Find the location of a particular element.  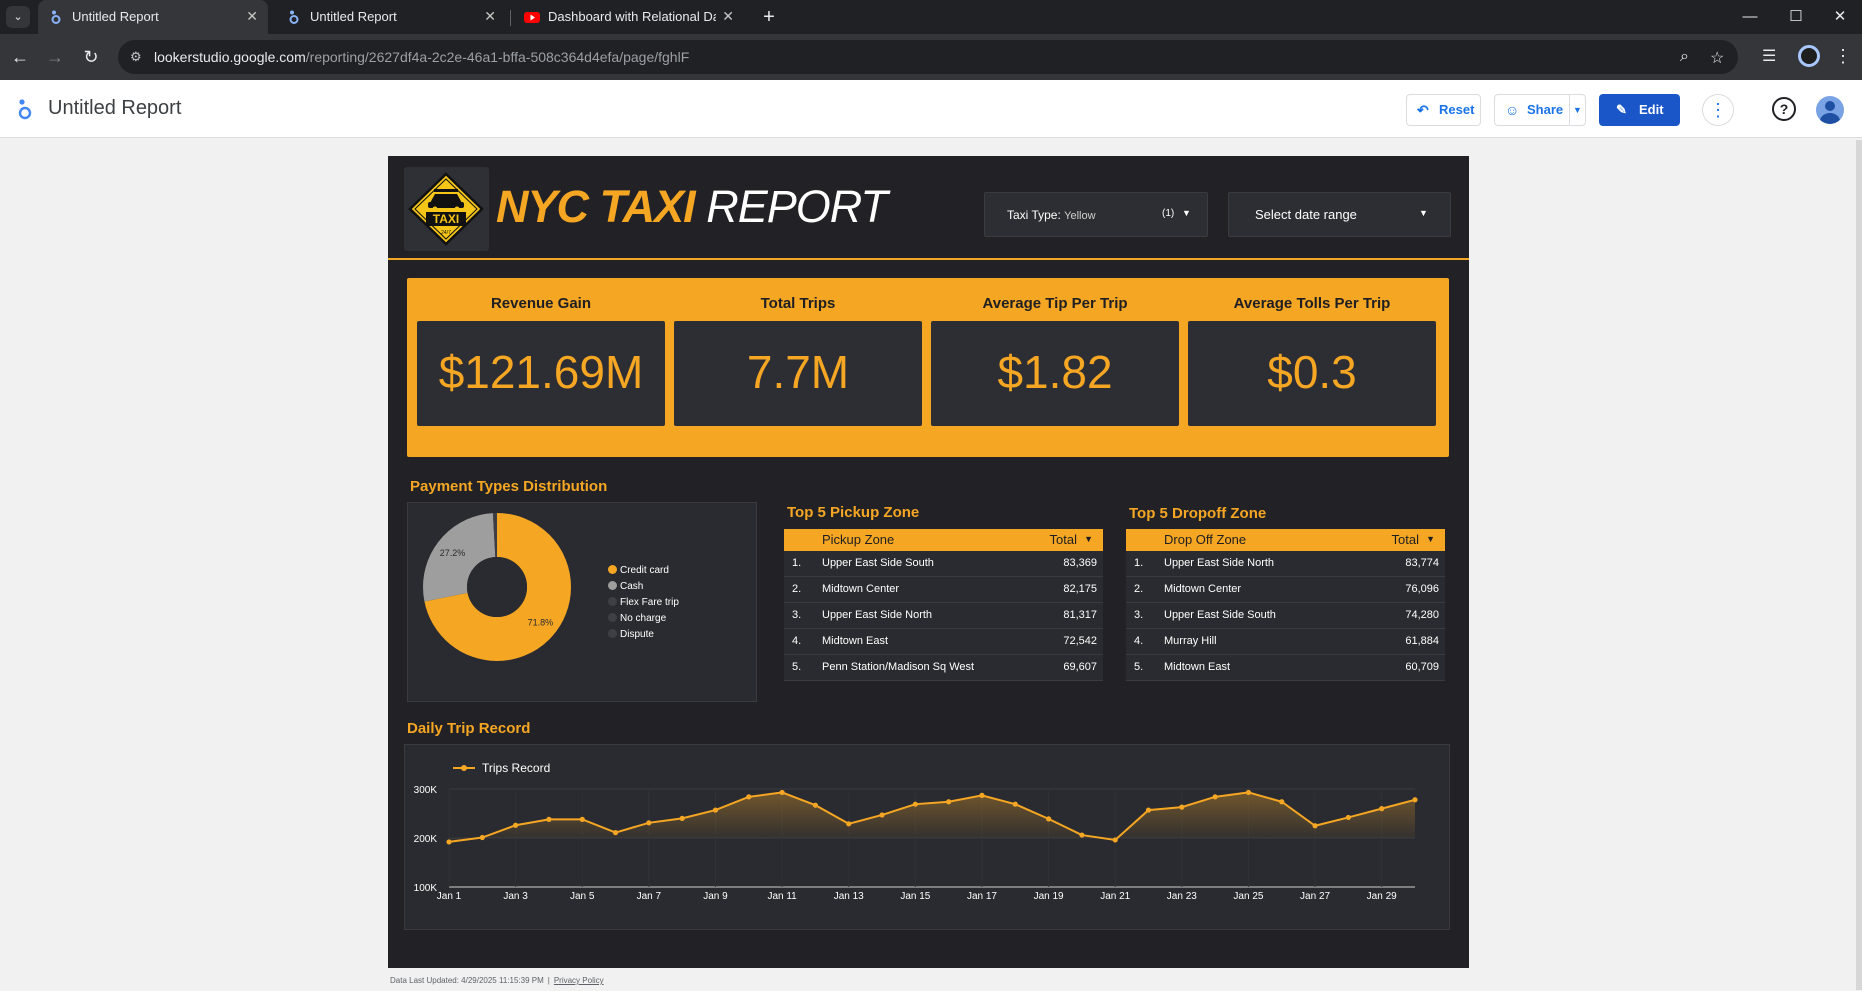

y-tick-label: 200K is located at coordinates (426, 839).